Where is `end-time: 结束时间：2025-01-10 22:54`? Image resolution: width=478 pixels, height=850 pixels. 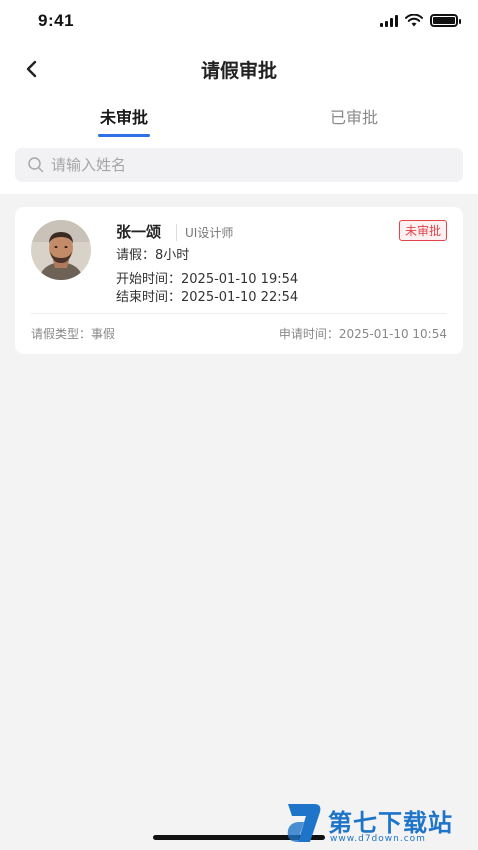
end-time: 结束时间：2025-01-10 22:54 is located at coordinates (207, 297).